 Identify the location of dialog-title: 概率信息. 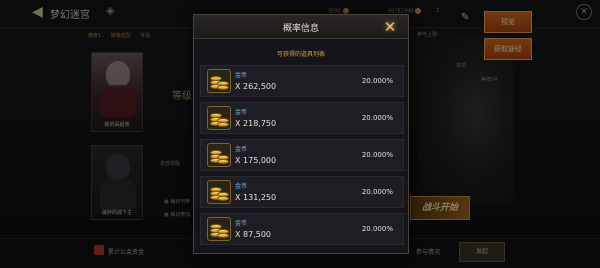
(300, 29).